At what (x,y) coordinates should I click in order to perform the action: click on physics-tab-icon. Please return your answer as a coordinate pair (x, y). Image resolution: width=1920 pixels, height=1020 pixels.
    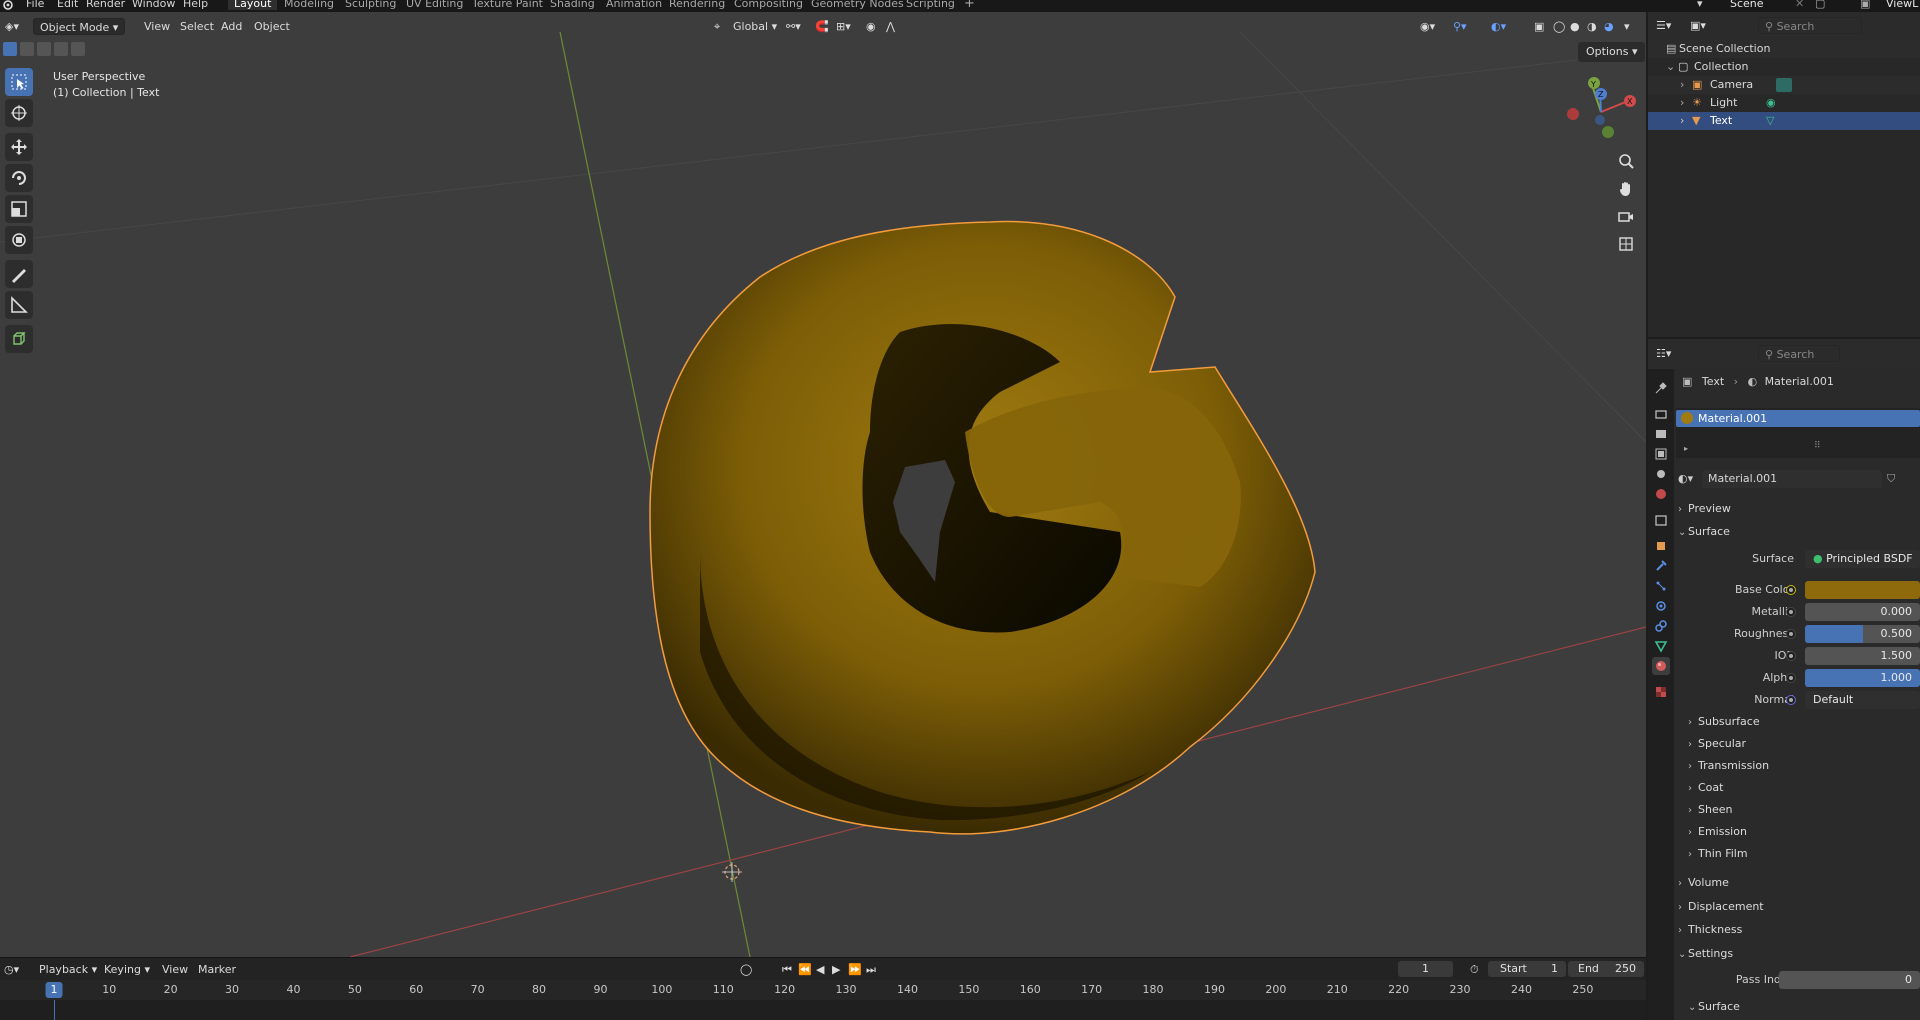
    Looking at the image, I should click on (1661, 606).